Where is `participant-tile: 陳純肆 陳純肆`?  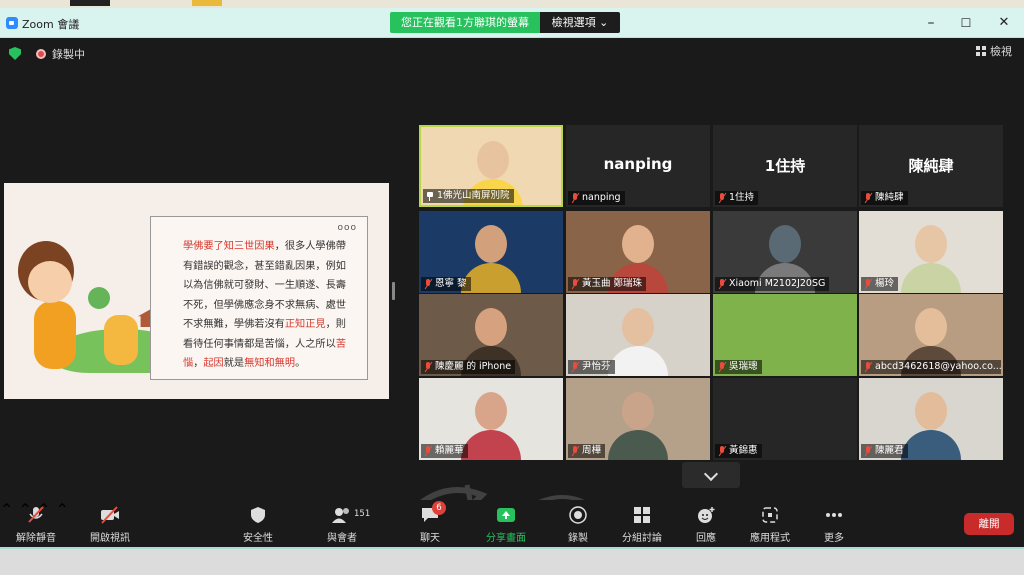
participant-tile: 陳純肆 陳純肆 is located at coordinates (931, 166).